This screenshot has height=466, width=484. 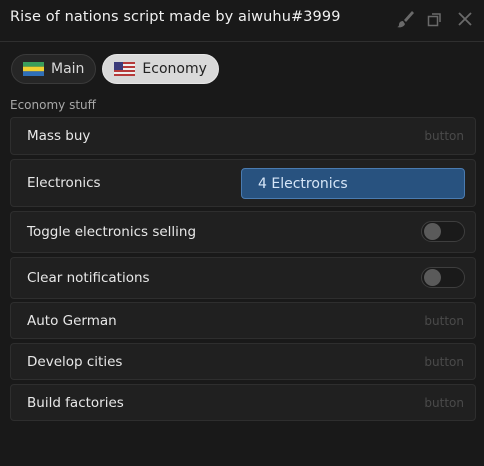 What do you see at coordinates (353, 183) in the screenshot?
I see `electronics-dropdown: 4 Electronics` at bounding box center [353, 183].